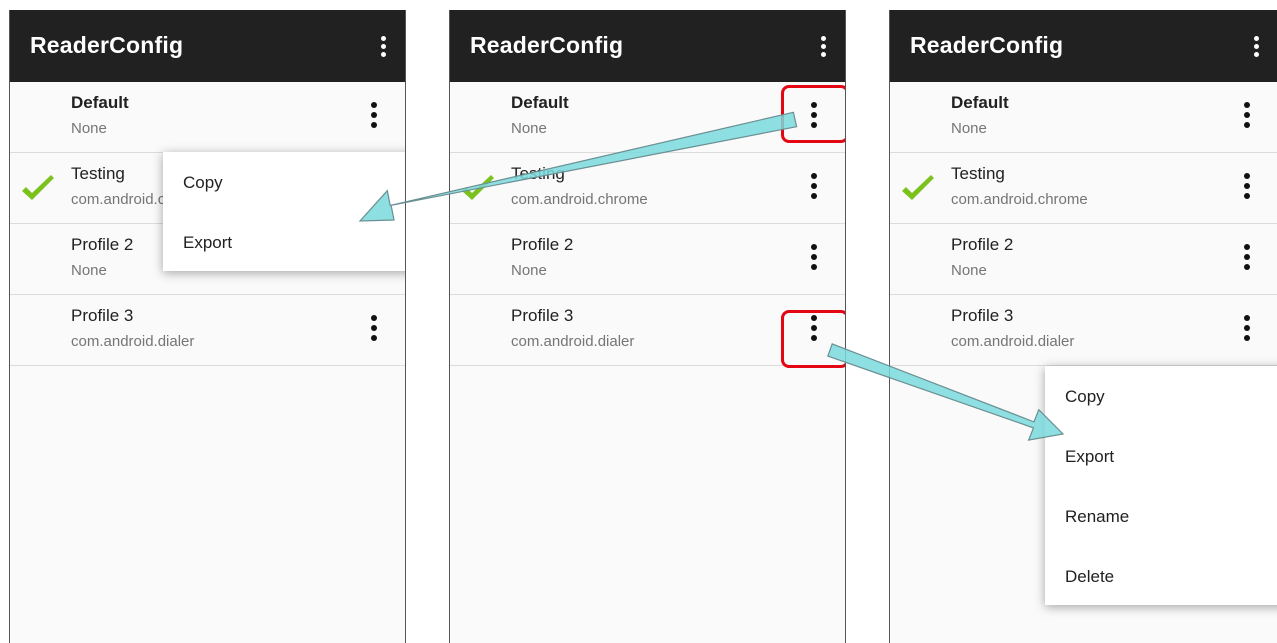  I want to click on highlight-box-default-menu, so click(813, 114).